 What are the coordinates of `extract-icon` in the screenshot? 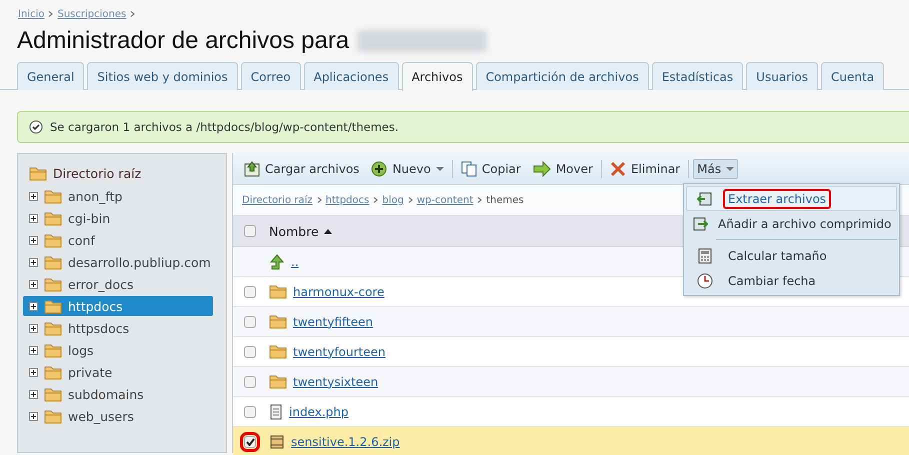 It's located at (705, 198).